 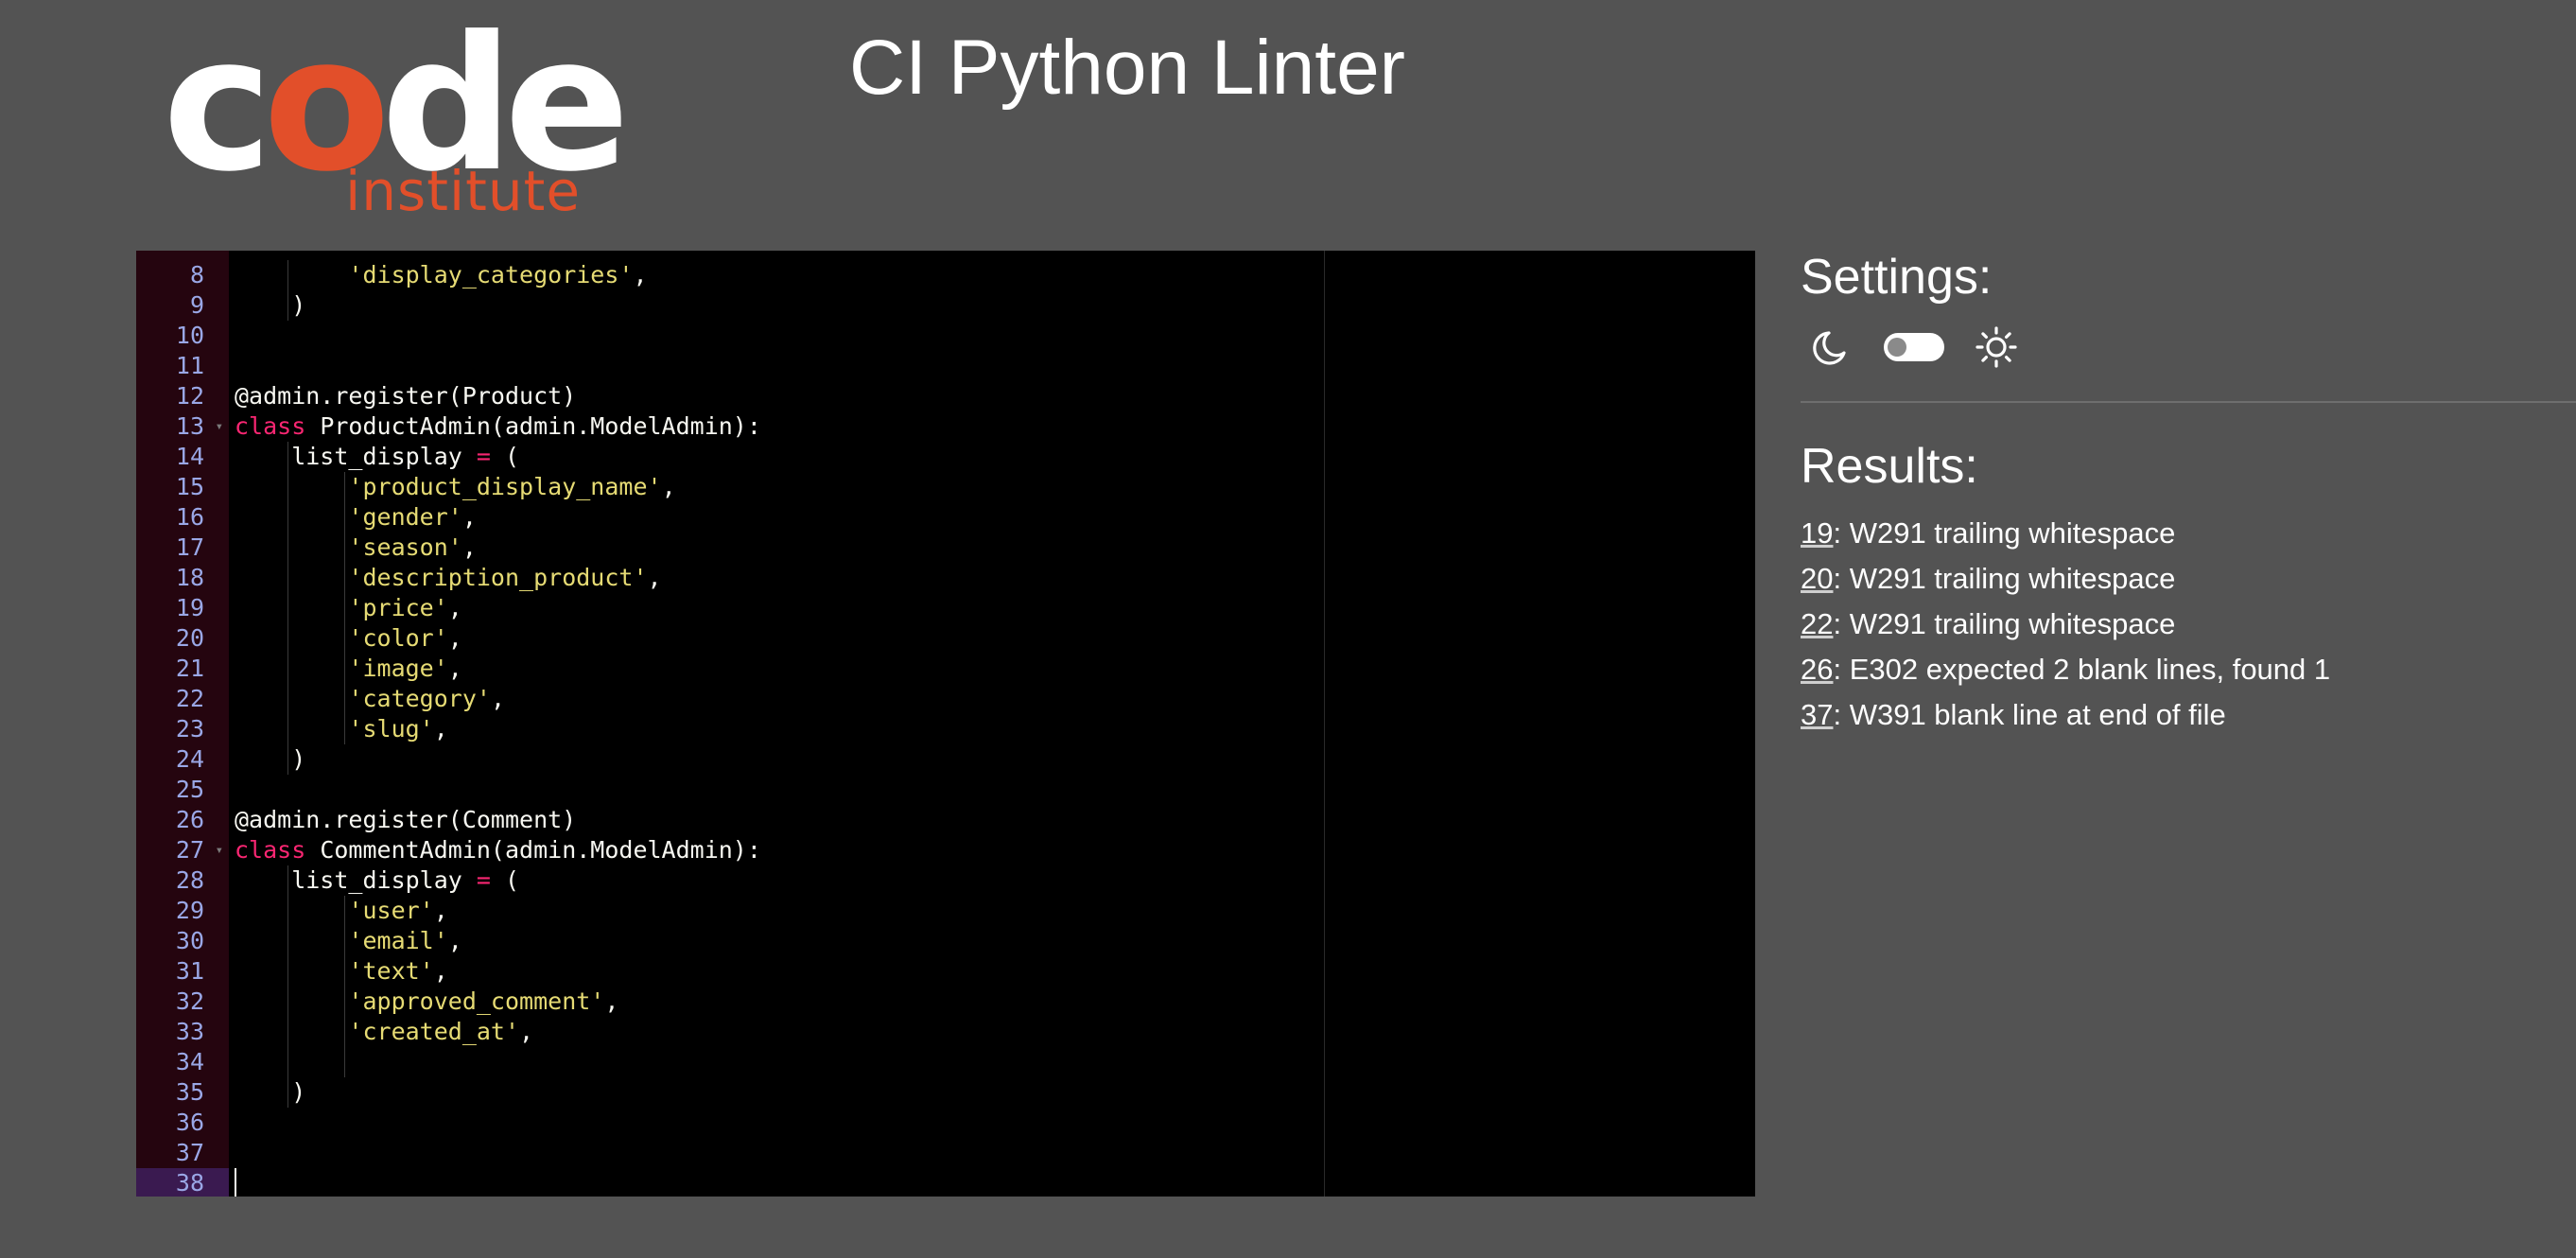 What do you see at coordinates (945, 578) in the screenshot?
I see `code-line: 18 'description_product',` at bounding box center [945, 578].